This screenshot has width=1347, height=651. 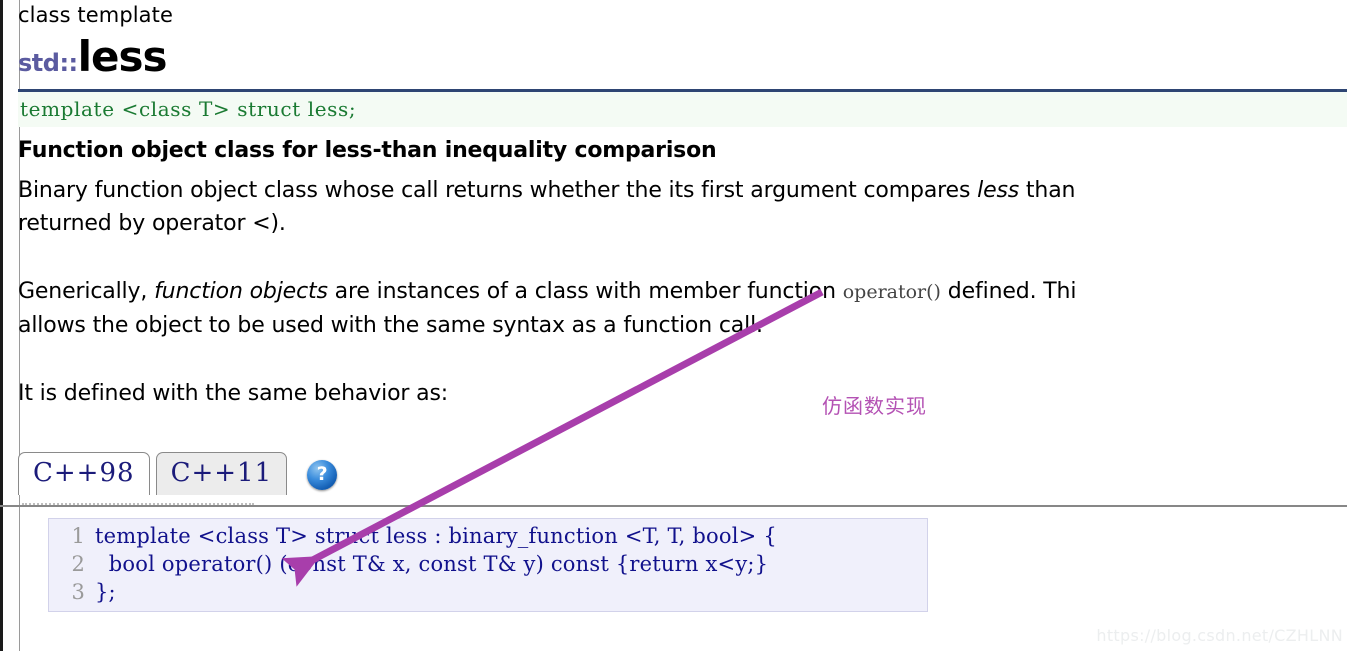 I want to click on page-left-border, so click(x=1, y=325).